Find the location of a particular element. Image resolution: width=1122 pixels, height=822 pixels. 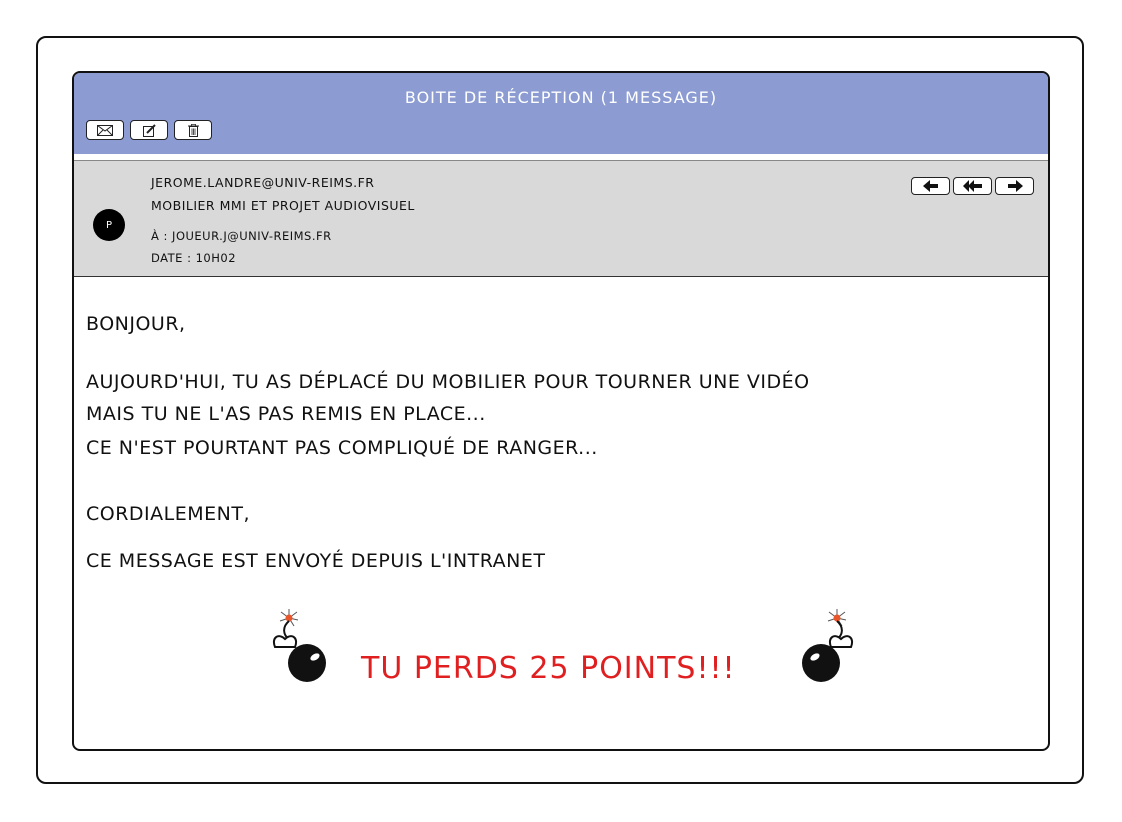

window-title: Boite de réception (1 message) is located at coordinates (561, 97).